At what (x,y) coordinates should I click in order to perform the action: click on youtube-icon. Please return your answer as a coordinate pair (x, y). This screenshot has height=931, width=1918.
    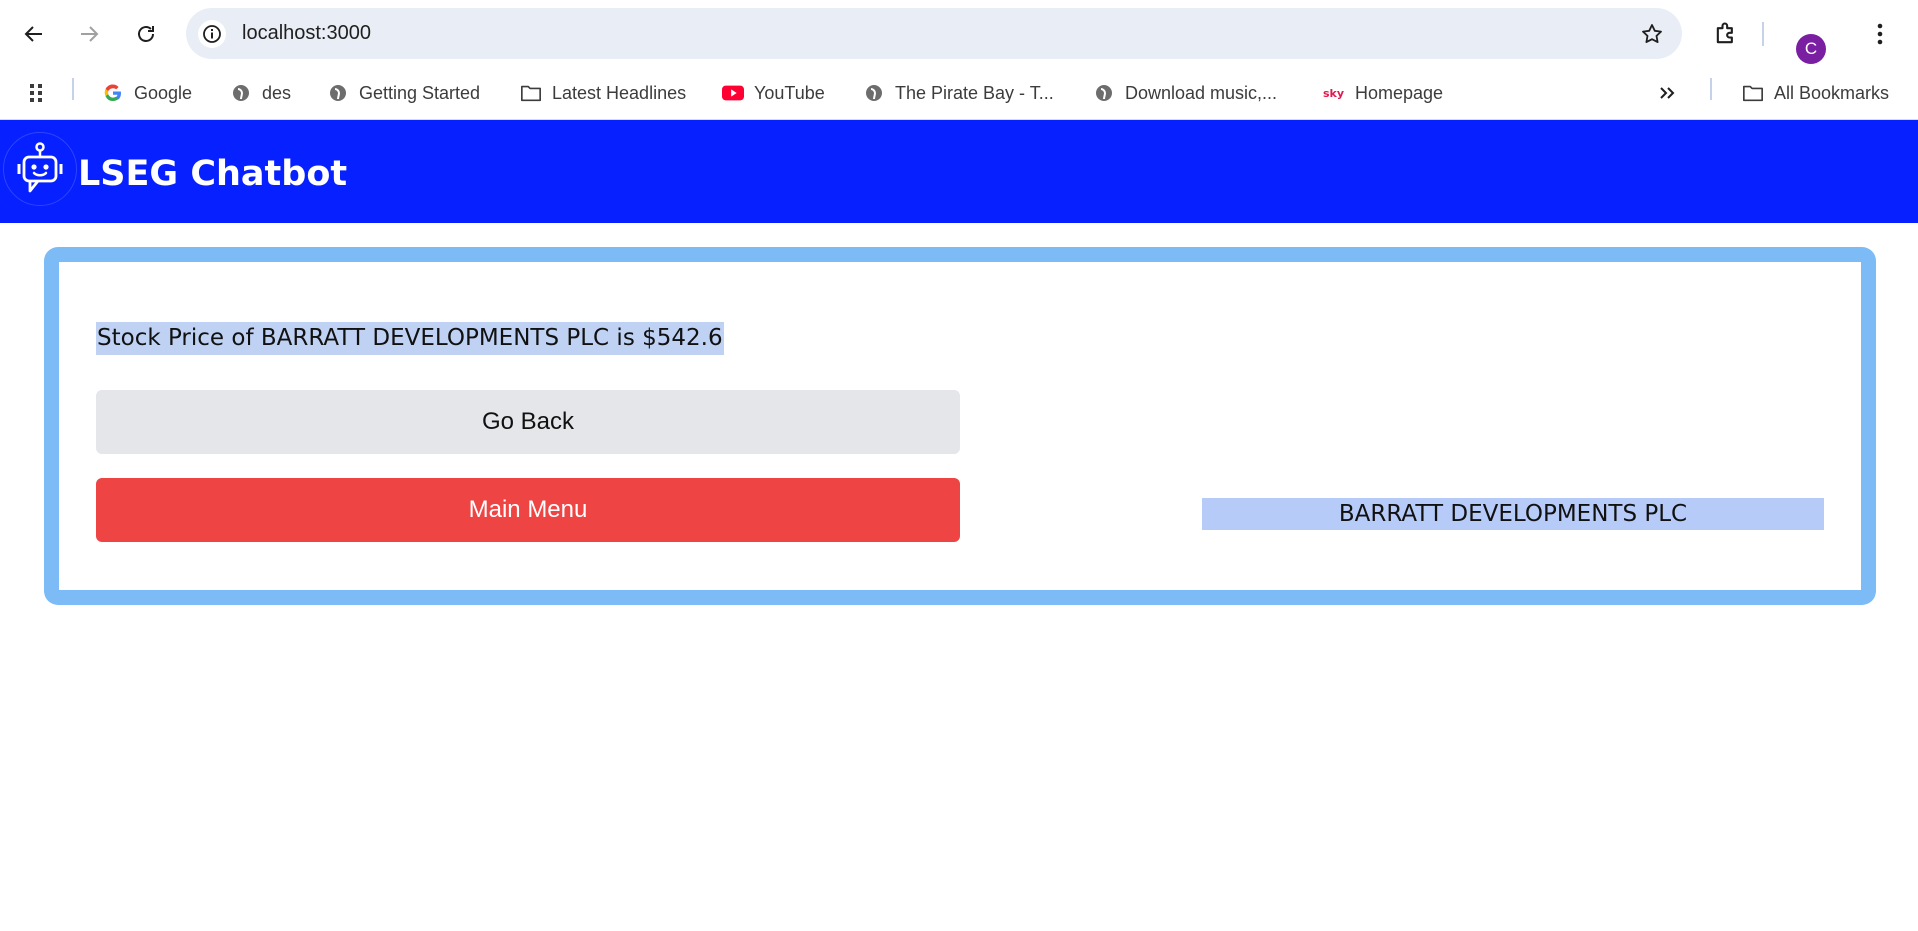
    Looking at the image, I should click on (733, 93).